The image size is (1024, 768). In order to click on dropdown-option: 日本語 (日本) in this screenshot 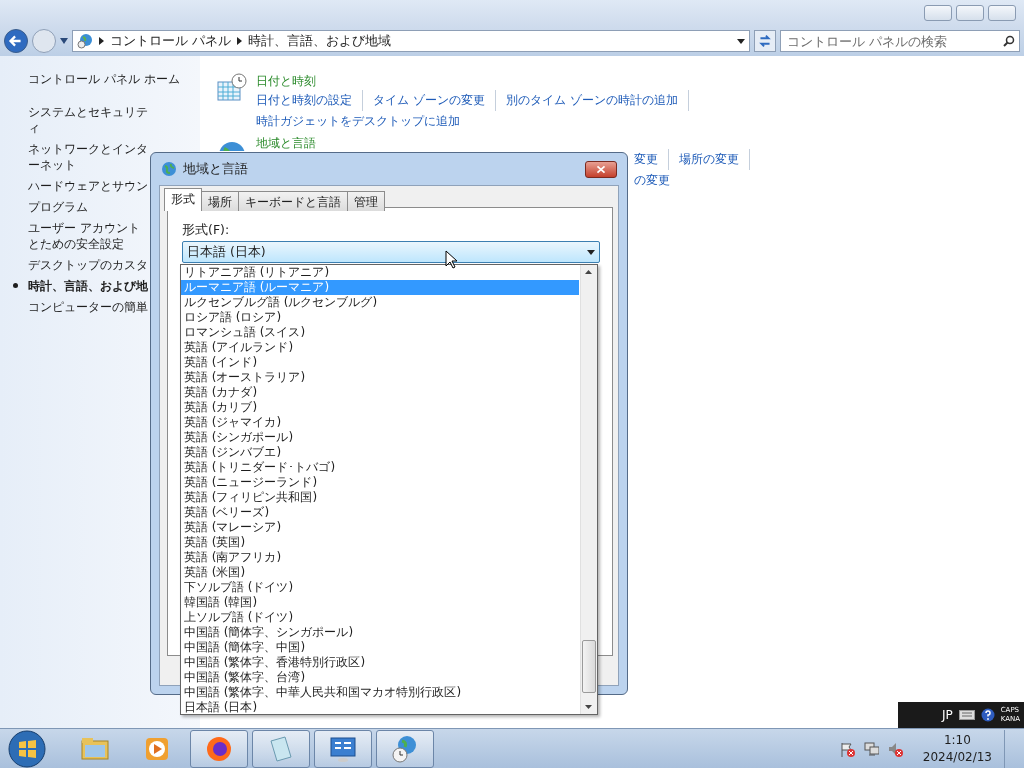, I will do `click(380, 707)`.